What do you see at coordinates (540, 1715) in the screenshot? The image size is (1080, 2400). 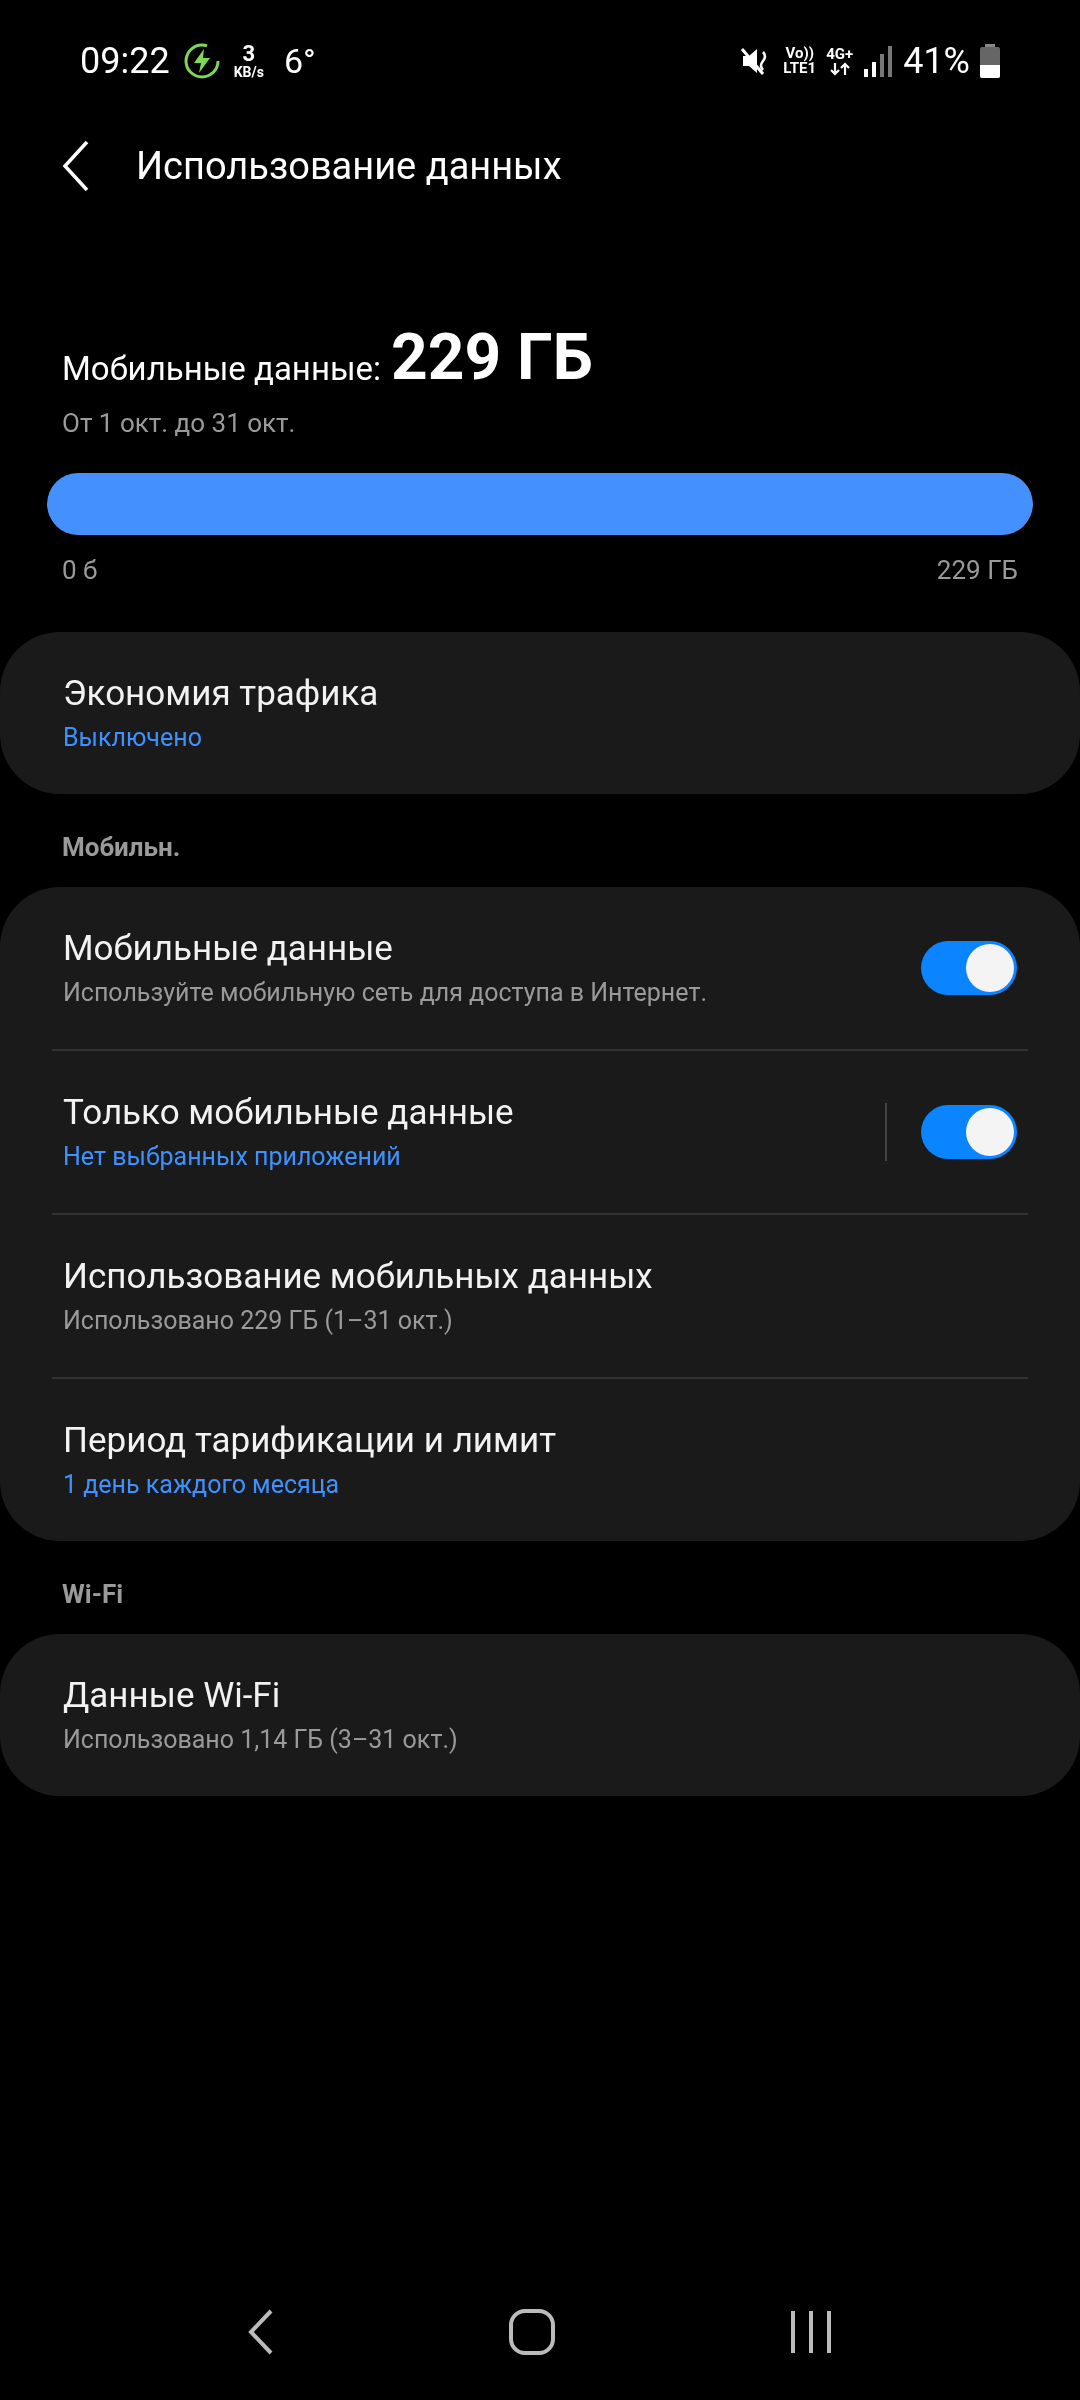 I see `setting-row: Данные Wi-Fi Использовано 1,14 ГБ (3–31 окт.)` at bounding box center [540, 1715].